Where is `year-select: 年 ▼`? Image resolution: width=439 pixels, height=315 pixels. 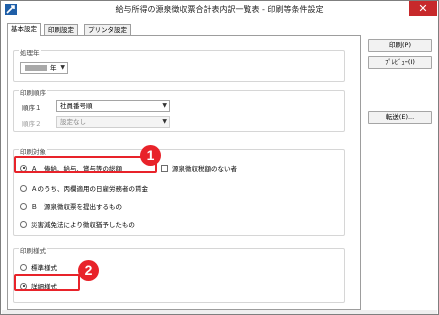 year-select: 年 ▼ is located at coordinates (44, 68).